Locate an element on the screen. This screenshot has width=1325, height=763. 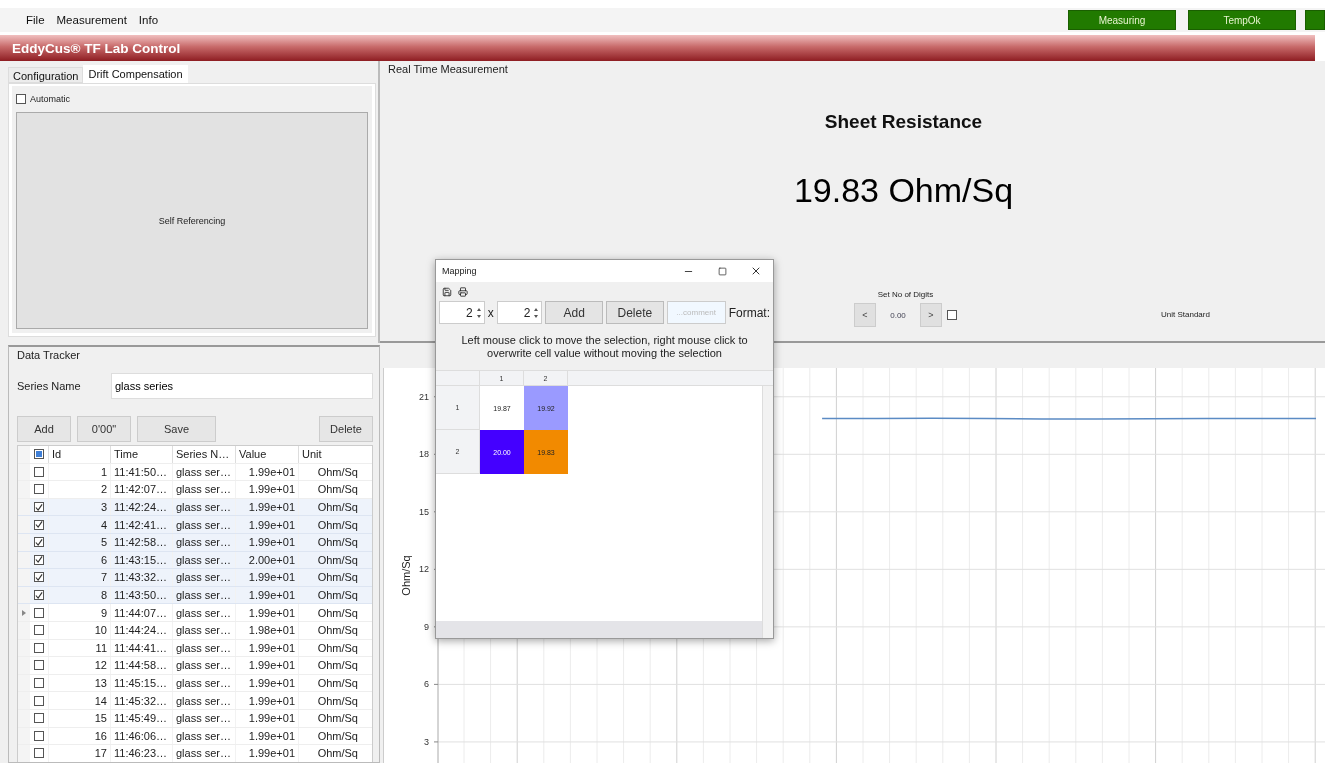
unit-label: Unit Standard is located at coordinates (1185, 314).